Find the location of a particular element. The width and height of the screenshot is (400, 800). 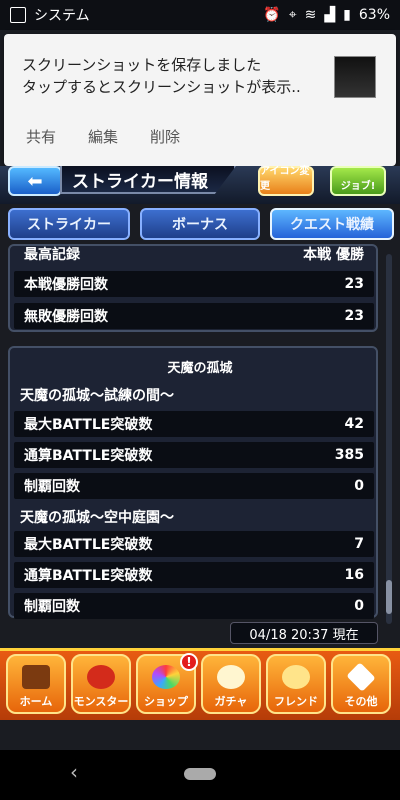

screenshot-thumbnail is located at coordinates (355, 77).